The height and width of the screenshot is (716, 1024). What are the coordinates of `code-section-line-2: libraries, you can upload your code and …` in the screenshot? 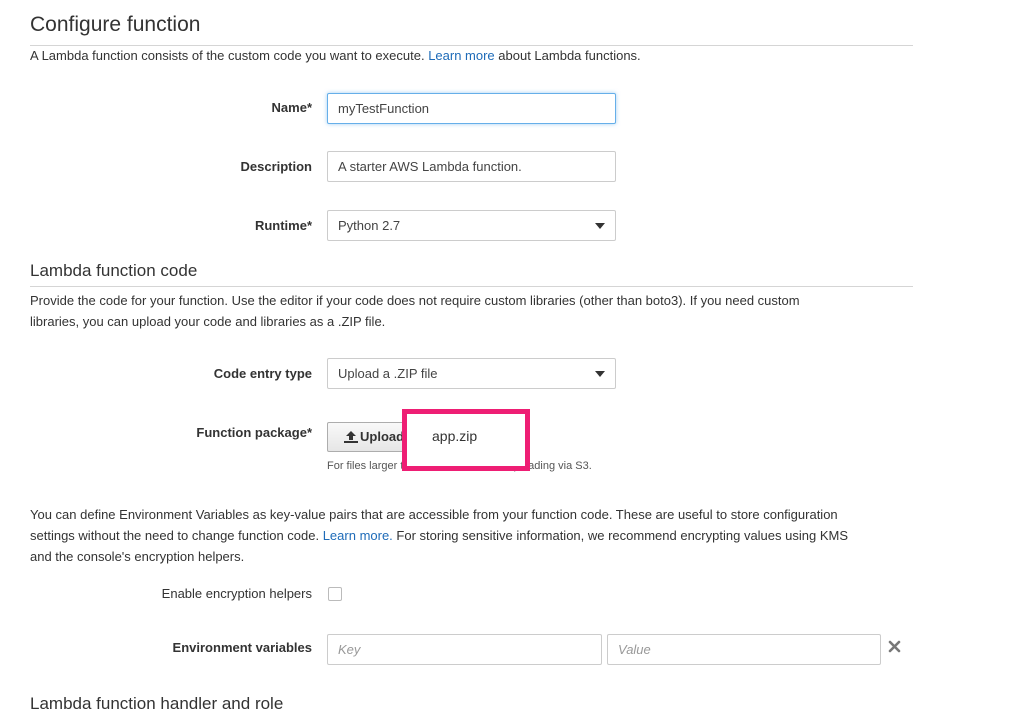 It's located at (208, 321).